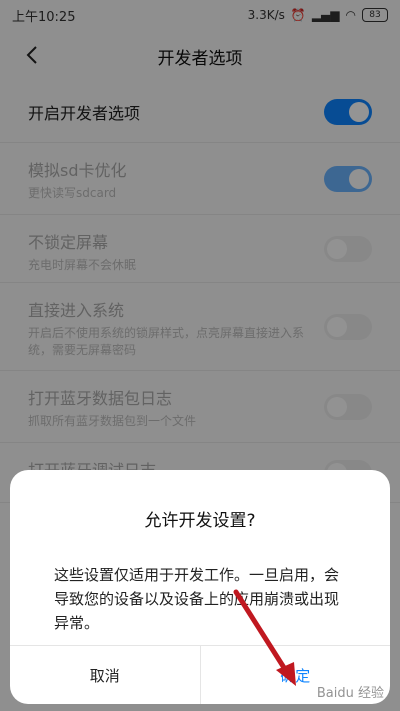  Describe the element at coordinates (105, 675) in the screenshot. I see `cancel-button: 取消` at that location.